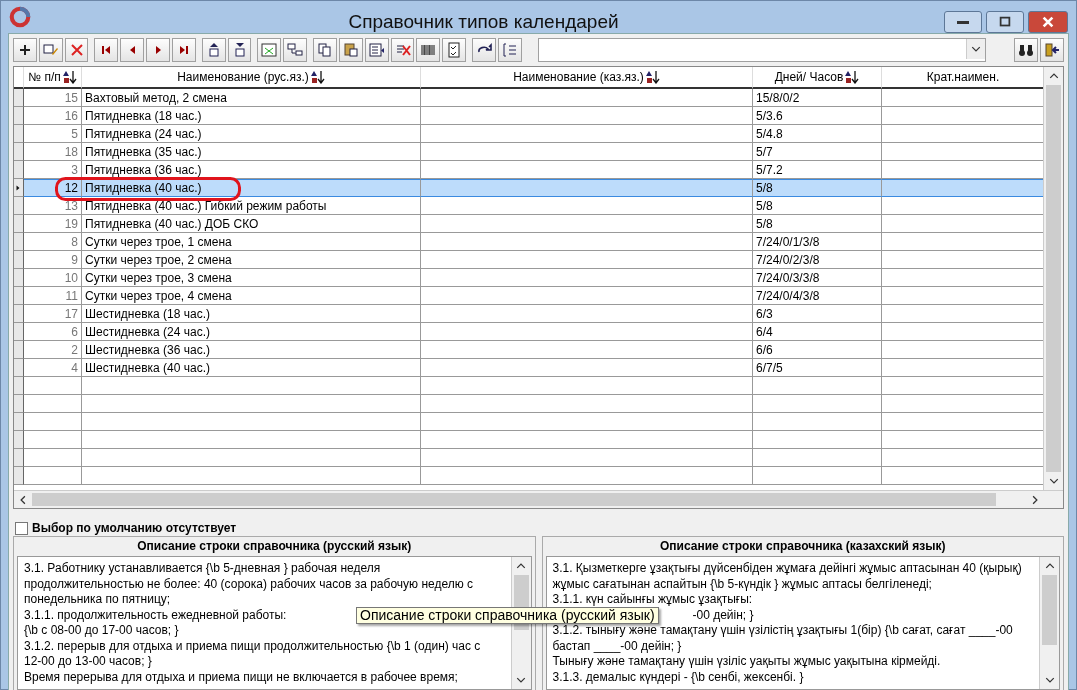 This screenshot has width=1077, height=690. What do you see at coordinates (251, 78) in the screenshot?
I see `column-header: Наименование (рус.яз.)` at bounding box center [251, 78].